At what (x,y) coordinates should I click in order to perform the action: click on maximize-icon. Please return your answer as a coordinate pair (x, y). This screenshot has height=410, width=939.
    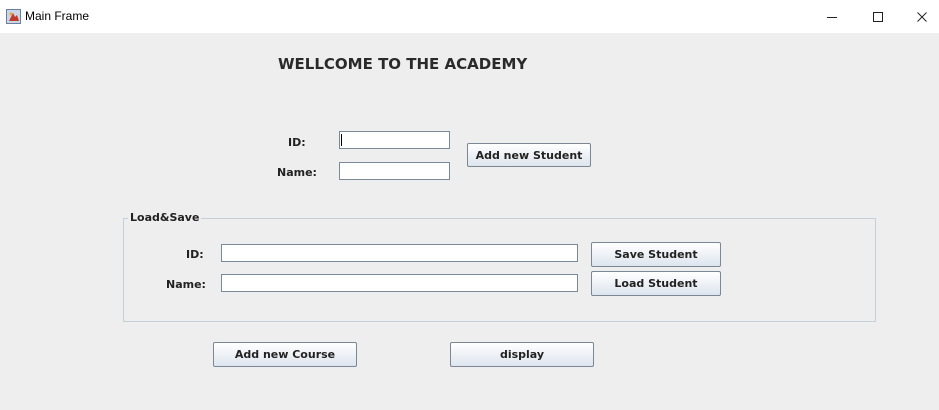
    Looking at the image, I should click on (878, 16).